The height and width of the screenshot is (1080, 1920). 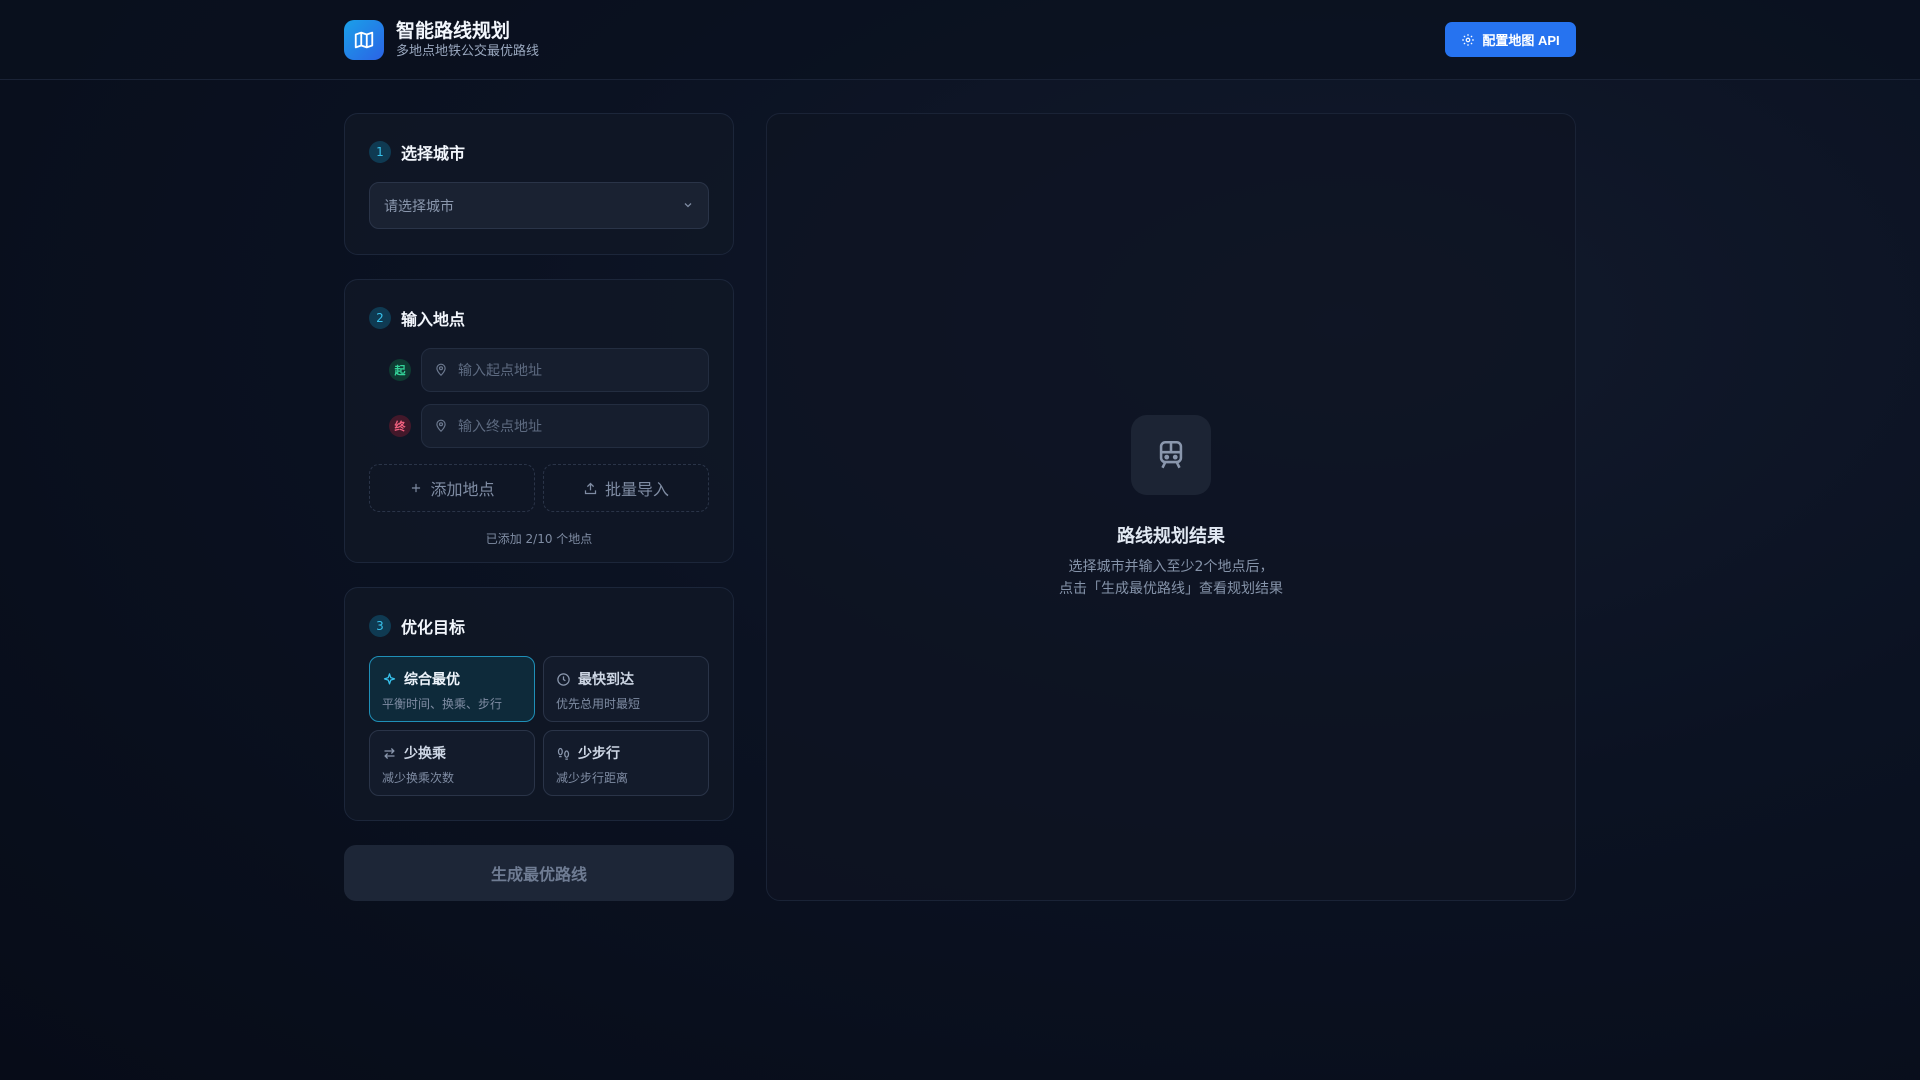 I want to click on swap-icon, so click(x=389, y=753).